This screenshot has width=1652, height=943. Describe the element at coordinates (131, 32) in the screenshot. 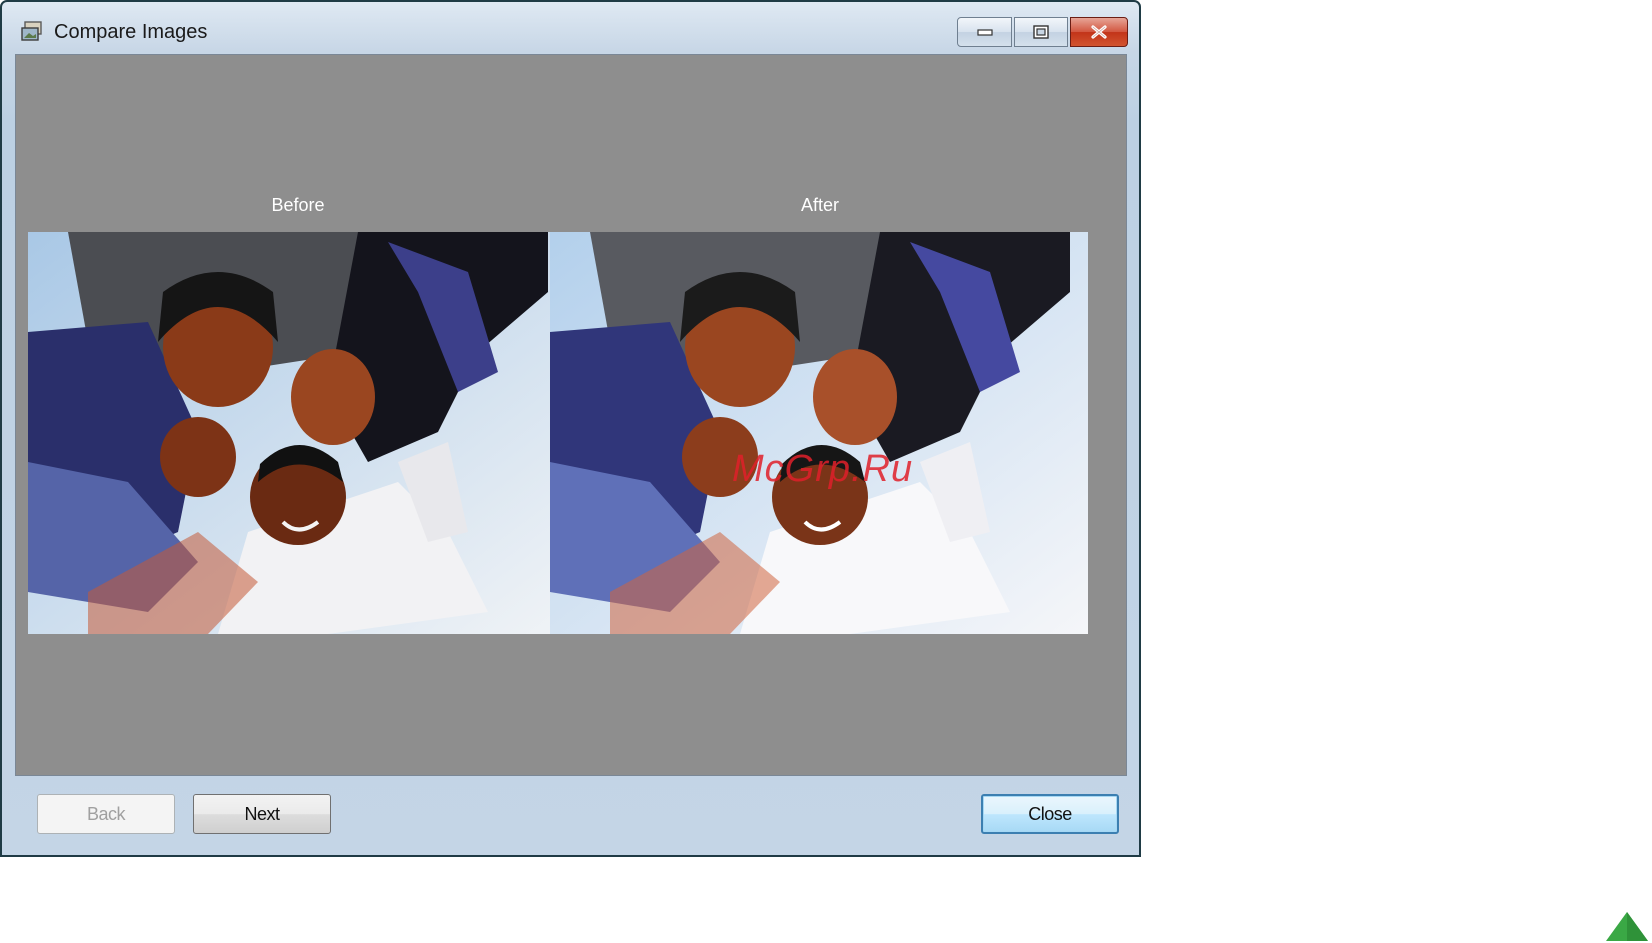

I see `window-title: Compare Images` at that location.